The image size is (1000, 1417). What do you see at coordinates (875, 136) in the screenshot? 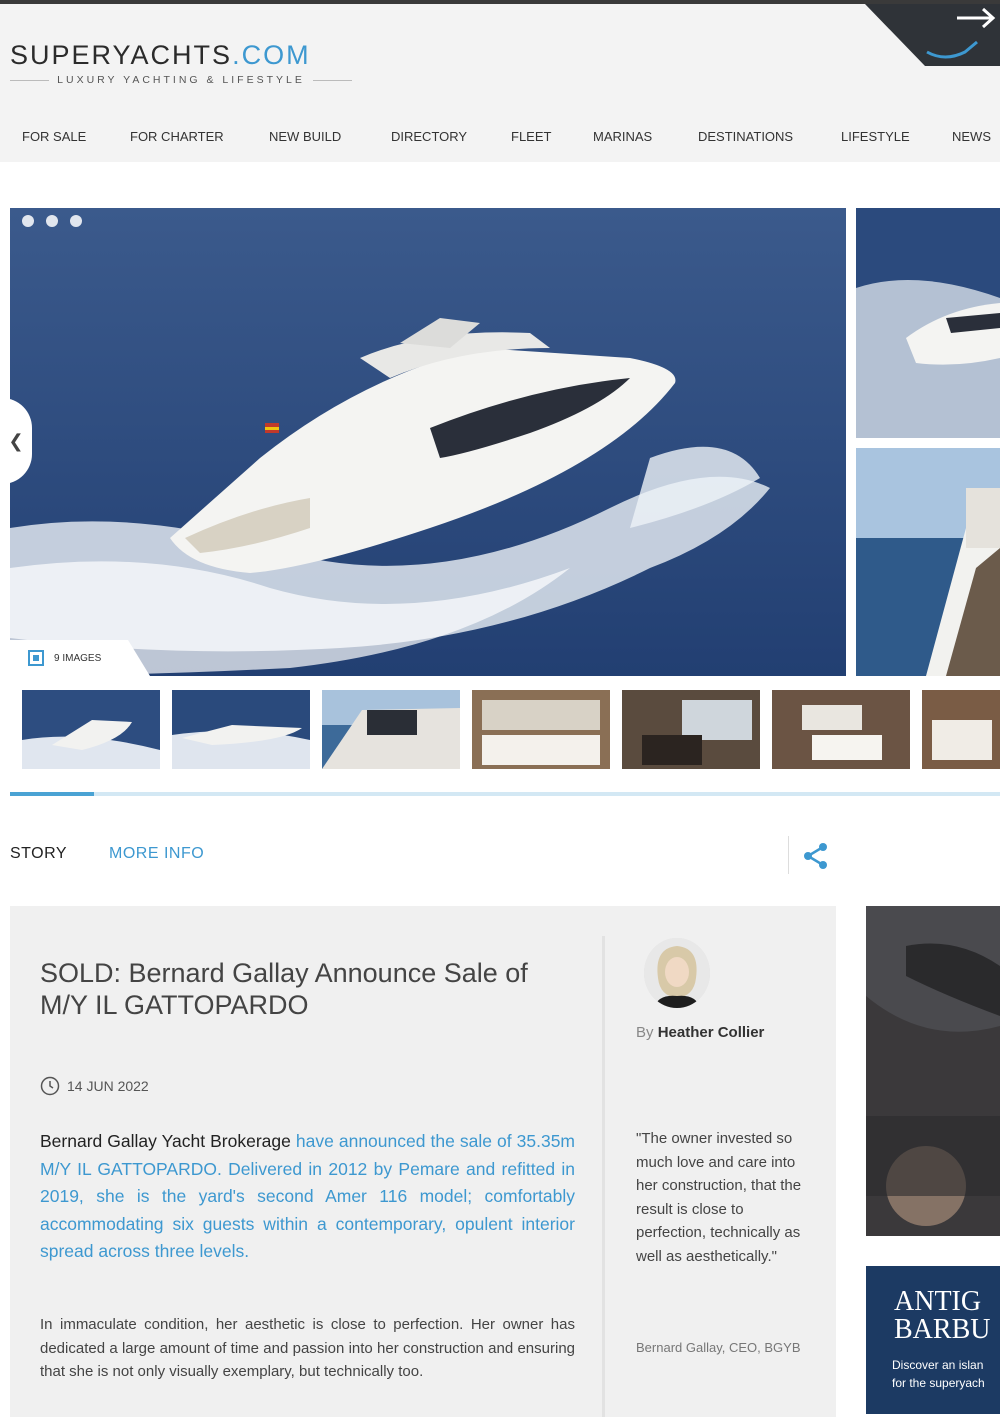
I see `nav-lifestyle: LIFESTYLE` at bounding box center [875, 136].